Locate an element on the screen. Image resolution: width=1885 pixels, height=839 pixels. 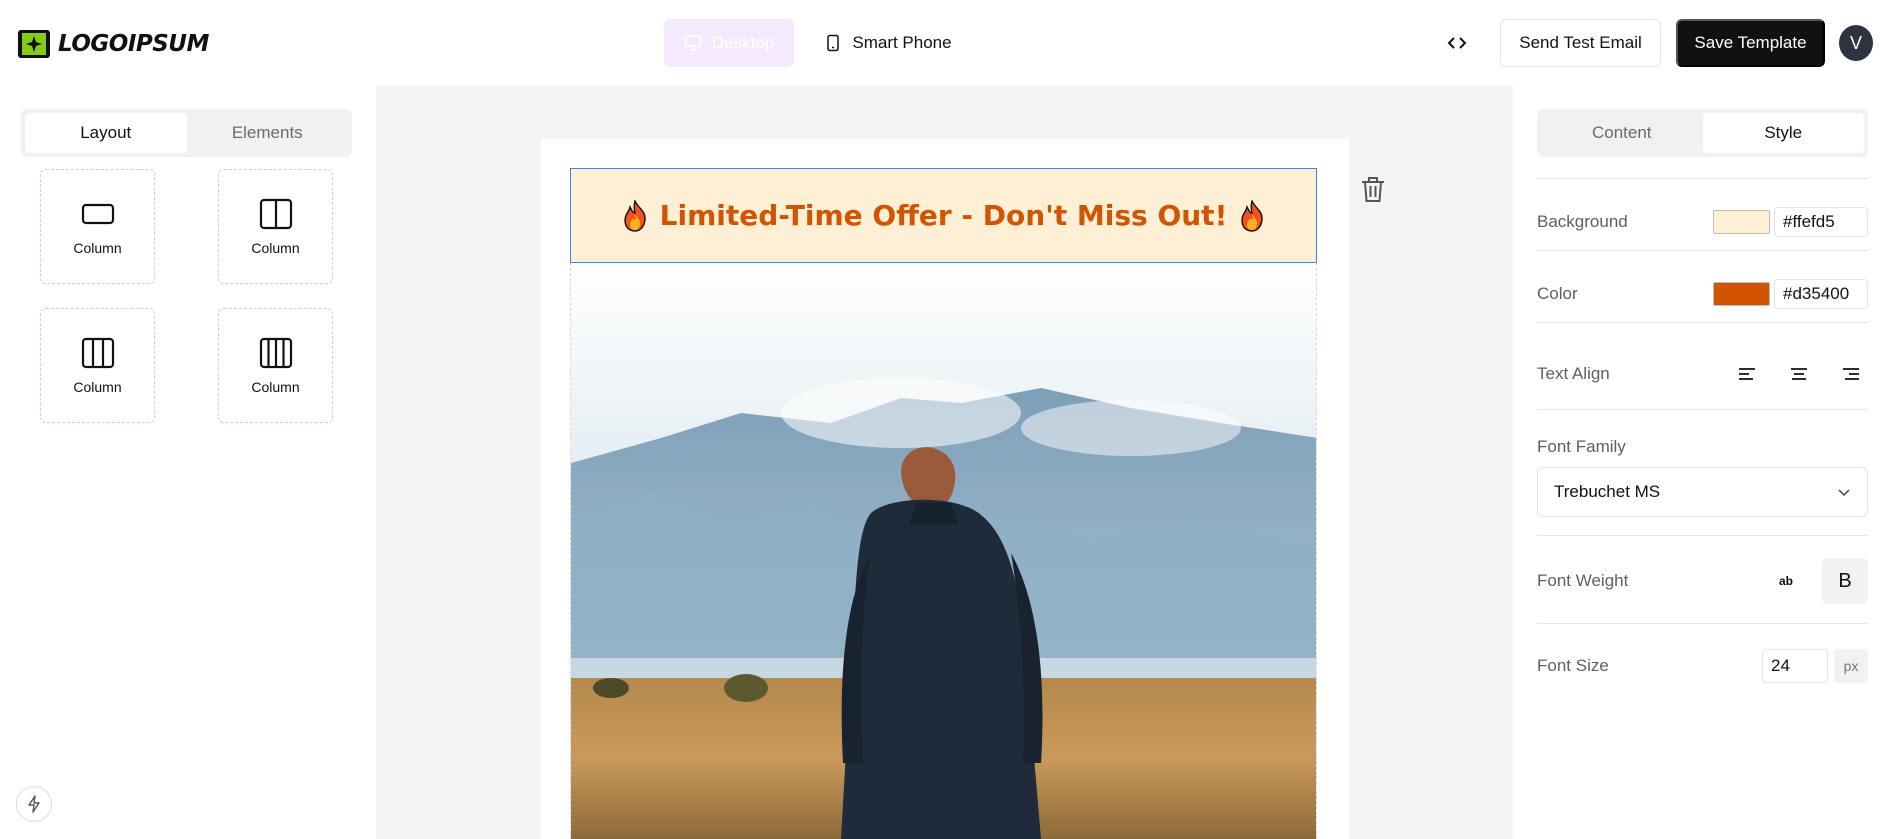
save-template-button: Save Template is located at coordinates (1750, 43).